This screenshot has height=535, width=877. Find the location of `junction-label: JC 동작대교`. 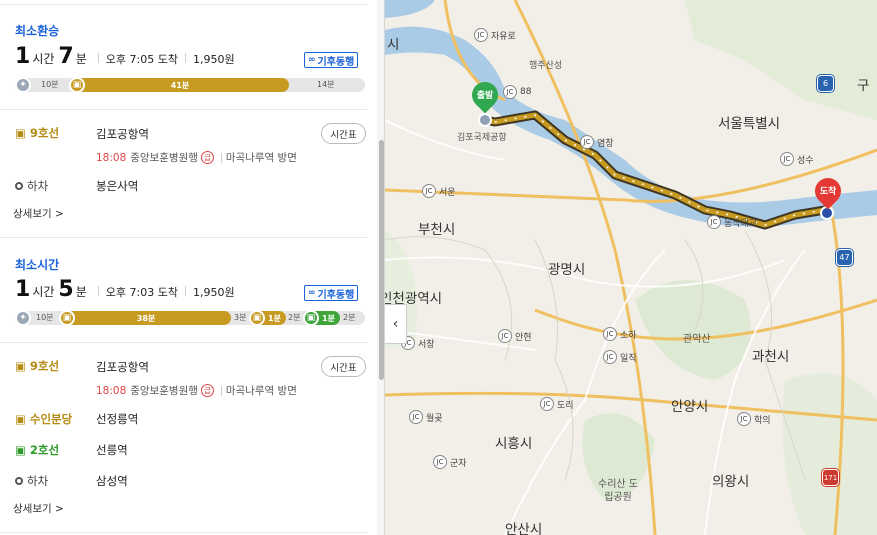

junction-label: JC 동작대교 is located at coordinates (732, 222).